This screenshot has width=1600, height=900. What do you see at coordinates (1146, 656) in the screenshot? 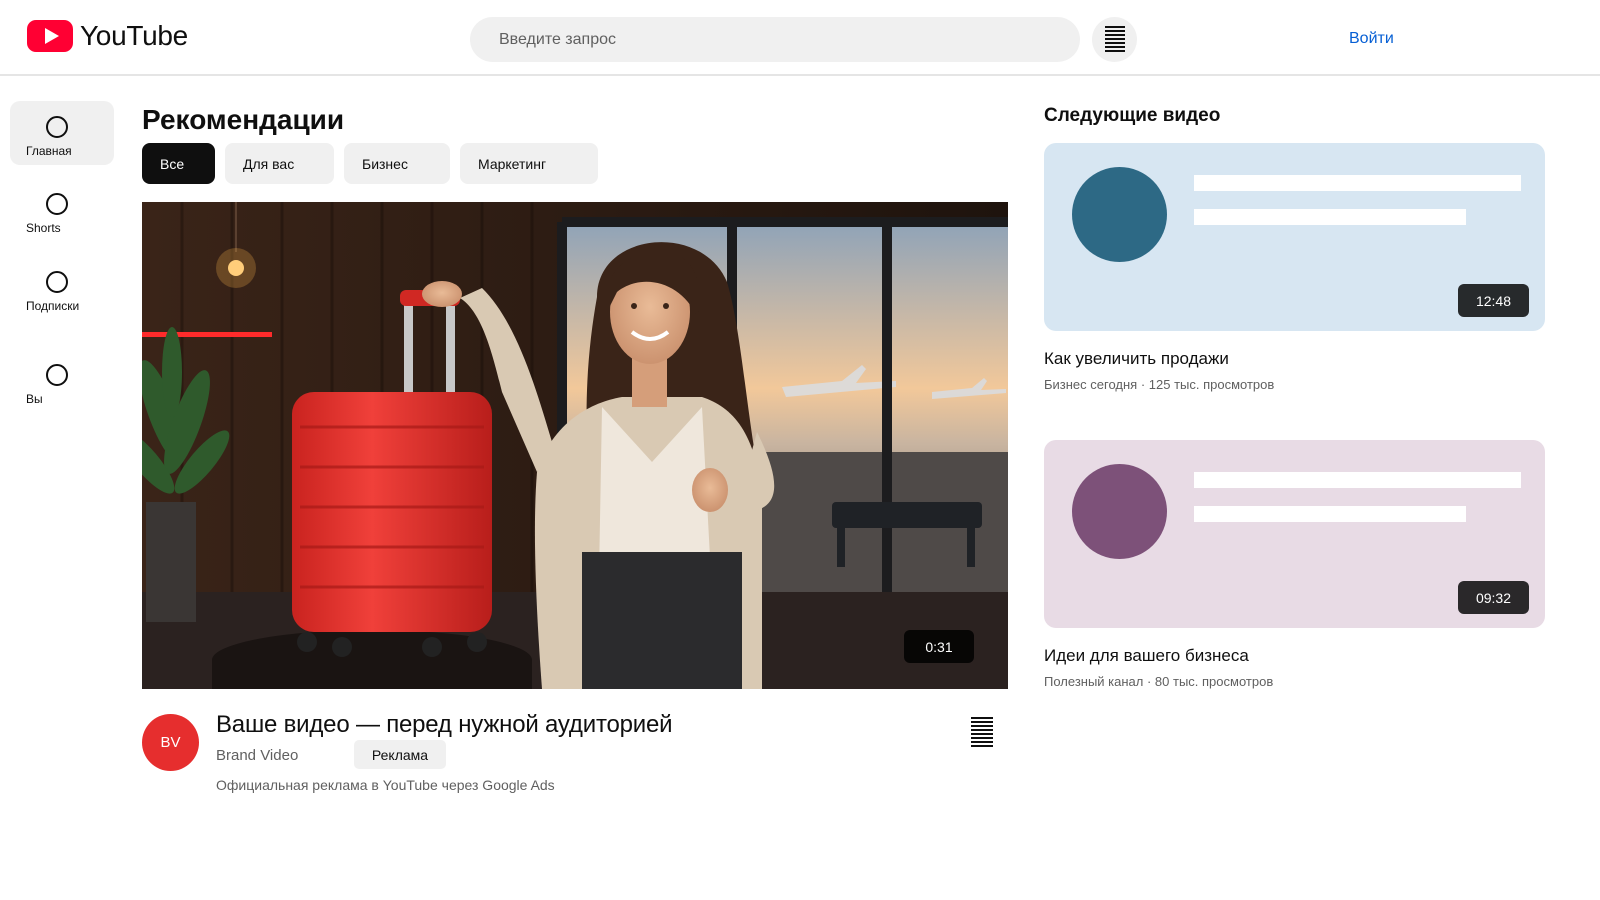
I see `up-next-video-title: Идеи для вашего бизнеса` at bounding box center [1146, 656].